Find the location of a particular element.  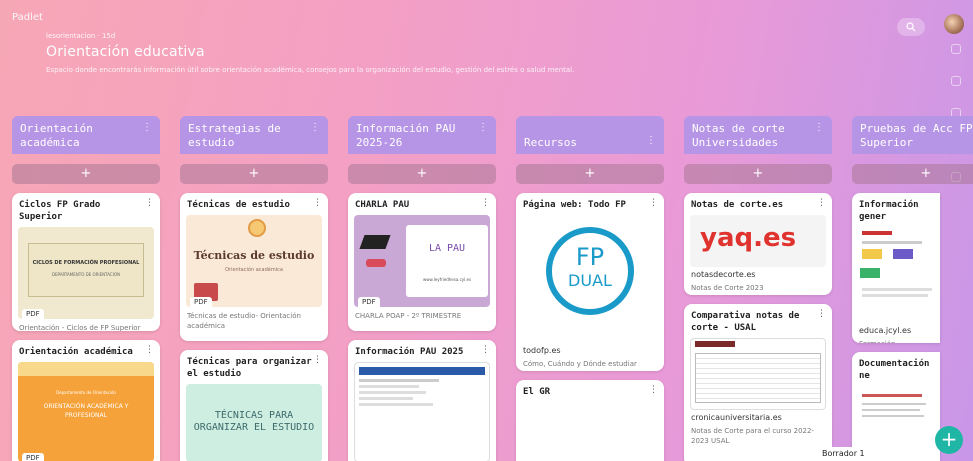

post-title: Técnicas de estudio is located at coordinates (238, 205).